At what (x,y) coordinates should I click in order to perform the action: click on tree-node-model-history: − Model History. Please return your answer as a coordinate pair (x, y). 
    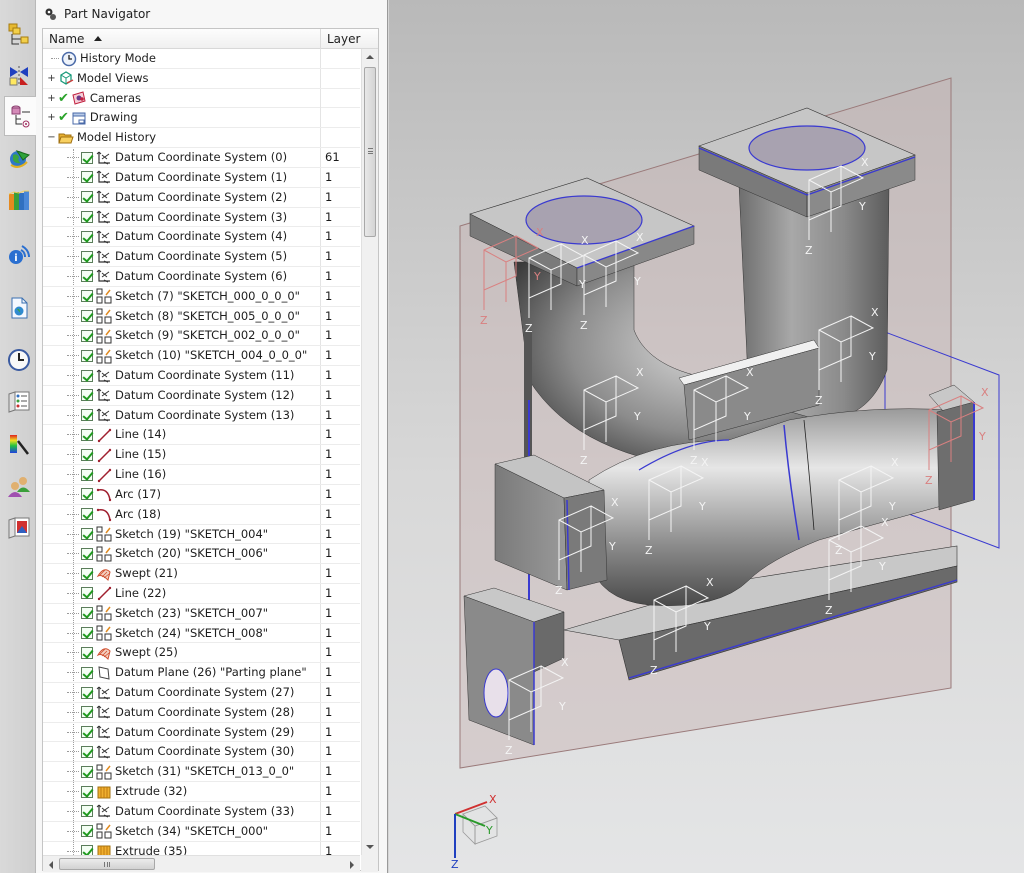
    Looking at the image, I should click on (201, 138).